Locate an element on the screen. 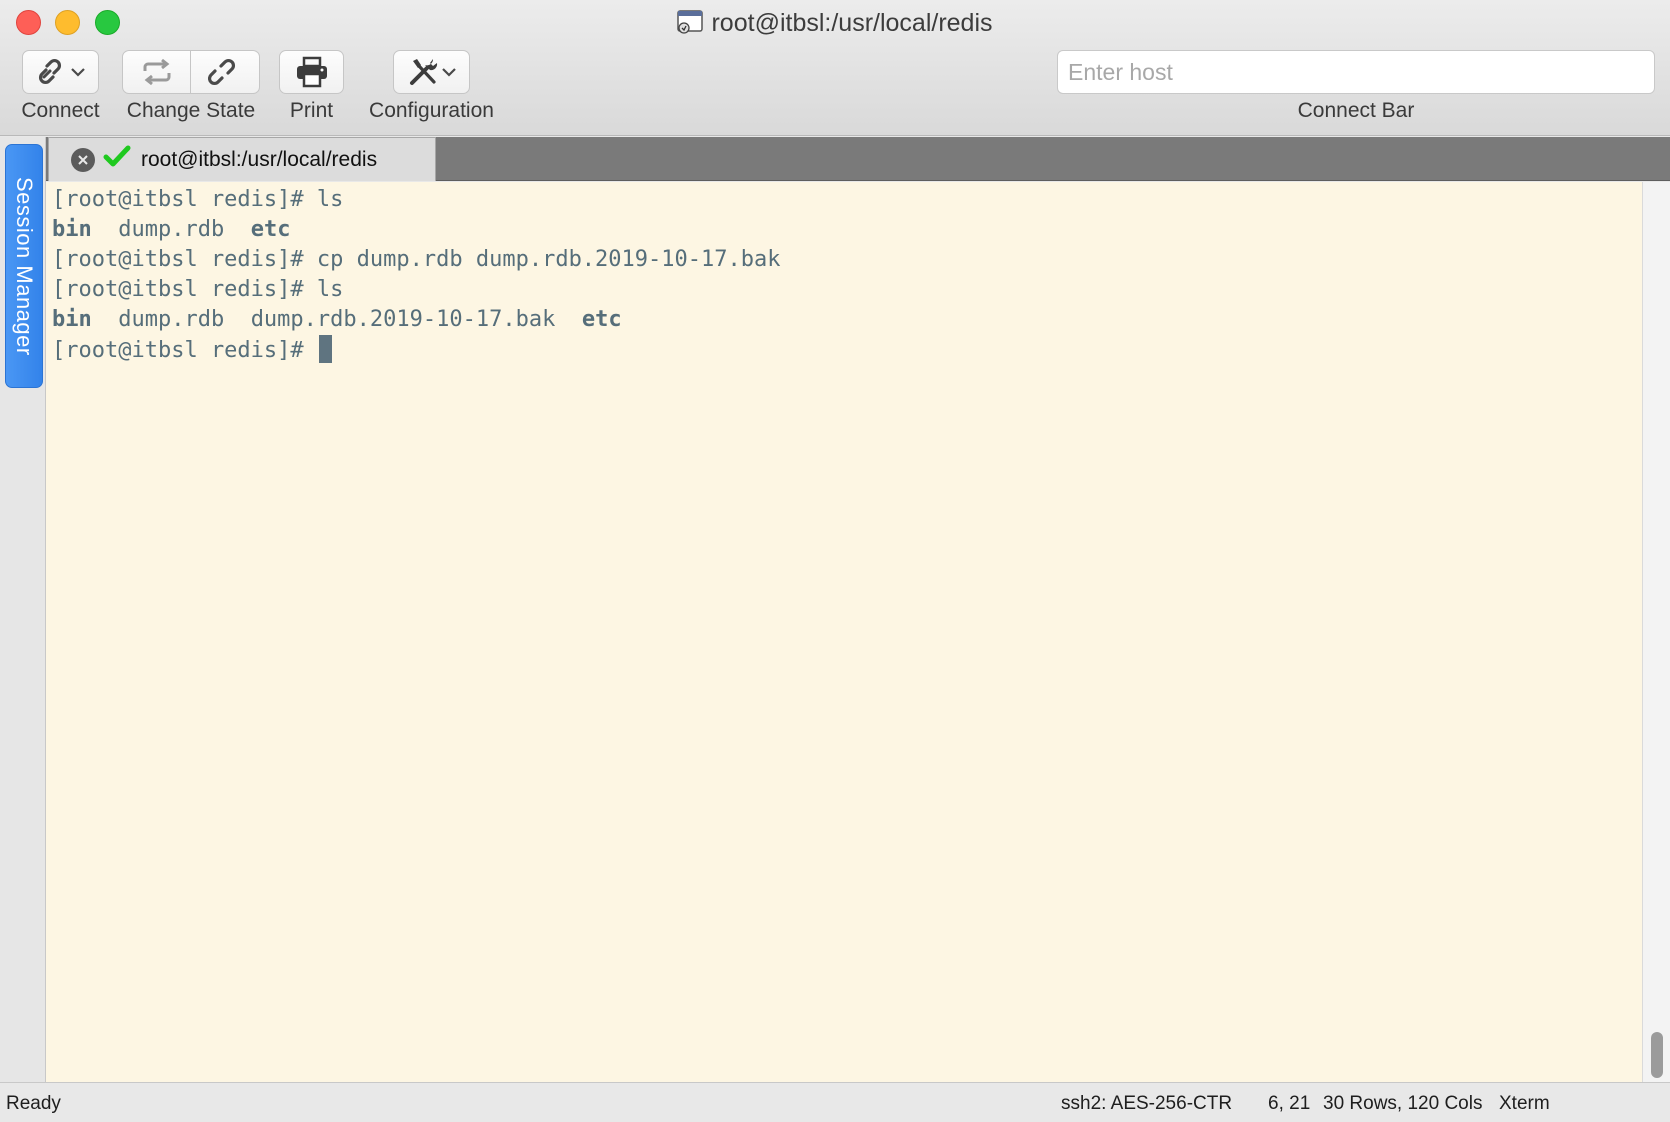  session-manager-tab: Session Manager is located at coordinates (24, 266).